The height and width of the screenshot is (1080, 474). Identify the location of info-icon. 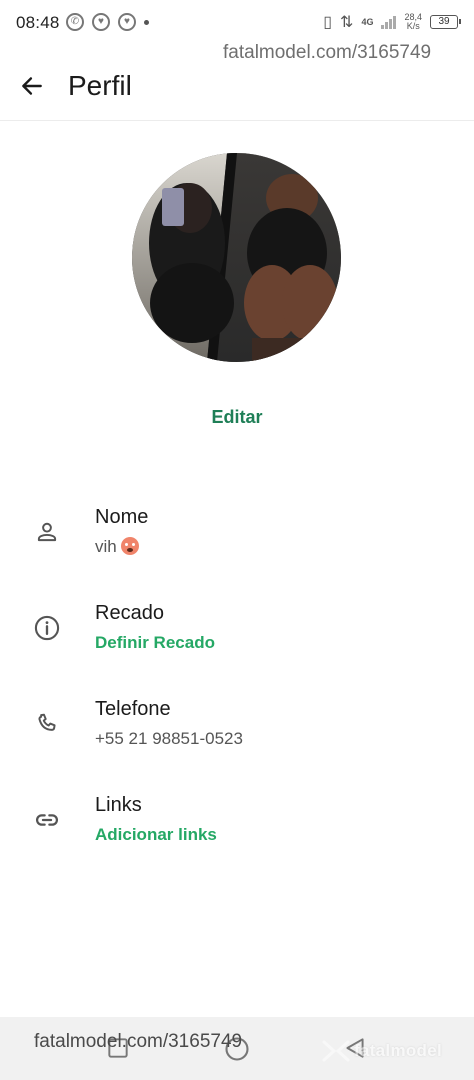
(47, 628).